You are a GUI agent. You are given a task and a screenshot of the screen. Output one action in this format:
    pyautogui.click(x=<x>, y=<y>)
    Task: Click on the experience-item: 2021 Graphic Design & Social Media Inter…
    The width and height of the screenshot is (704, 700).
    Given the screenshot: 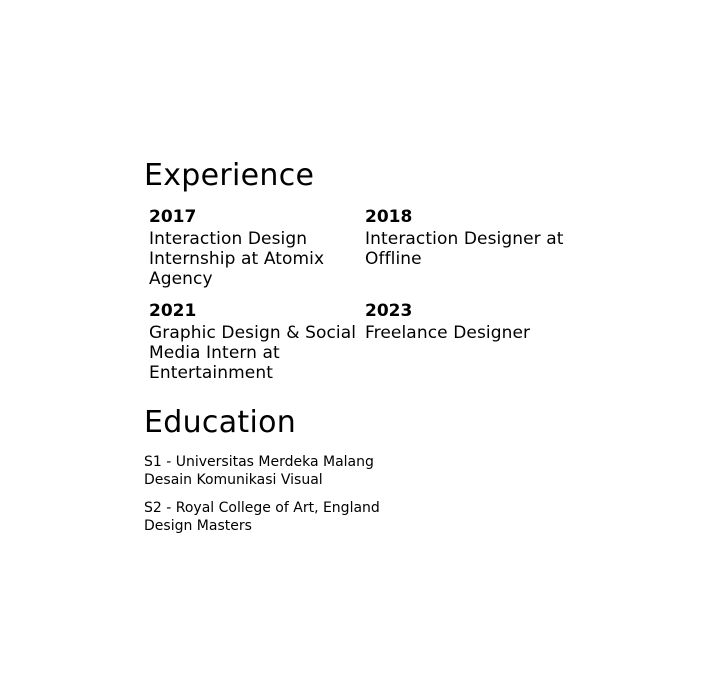 What is the action you would take?
    pyautogui.click(x=254, y=341)
    